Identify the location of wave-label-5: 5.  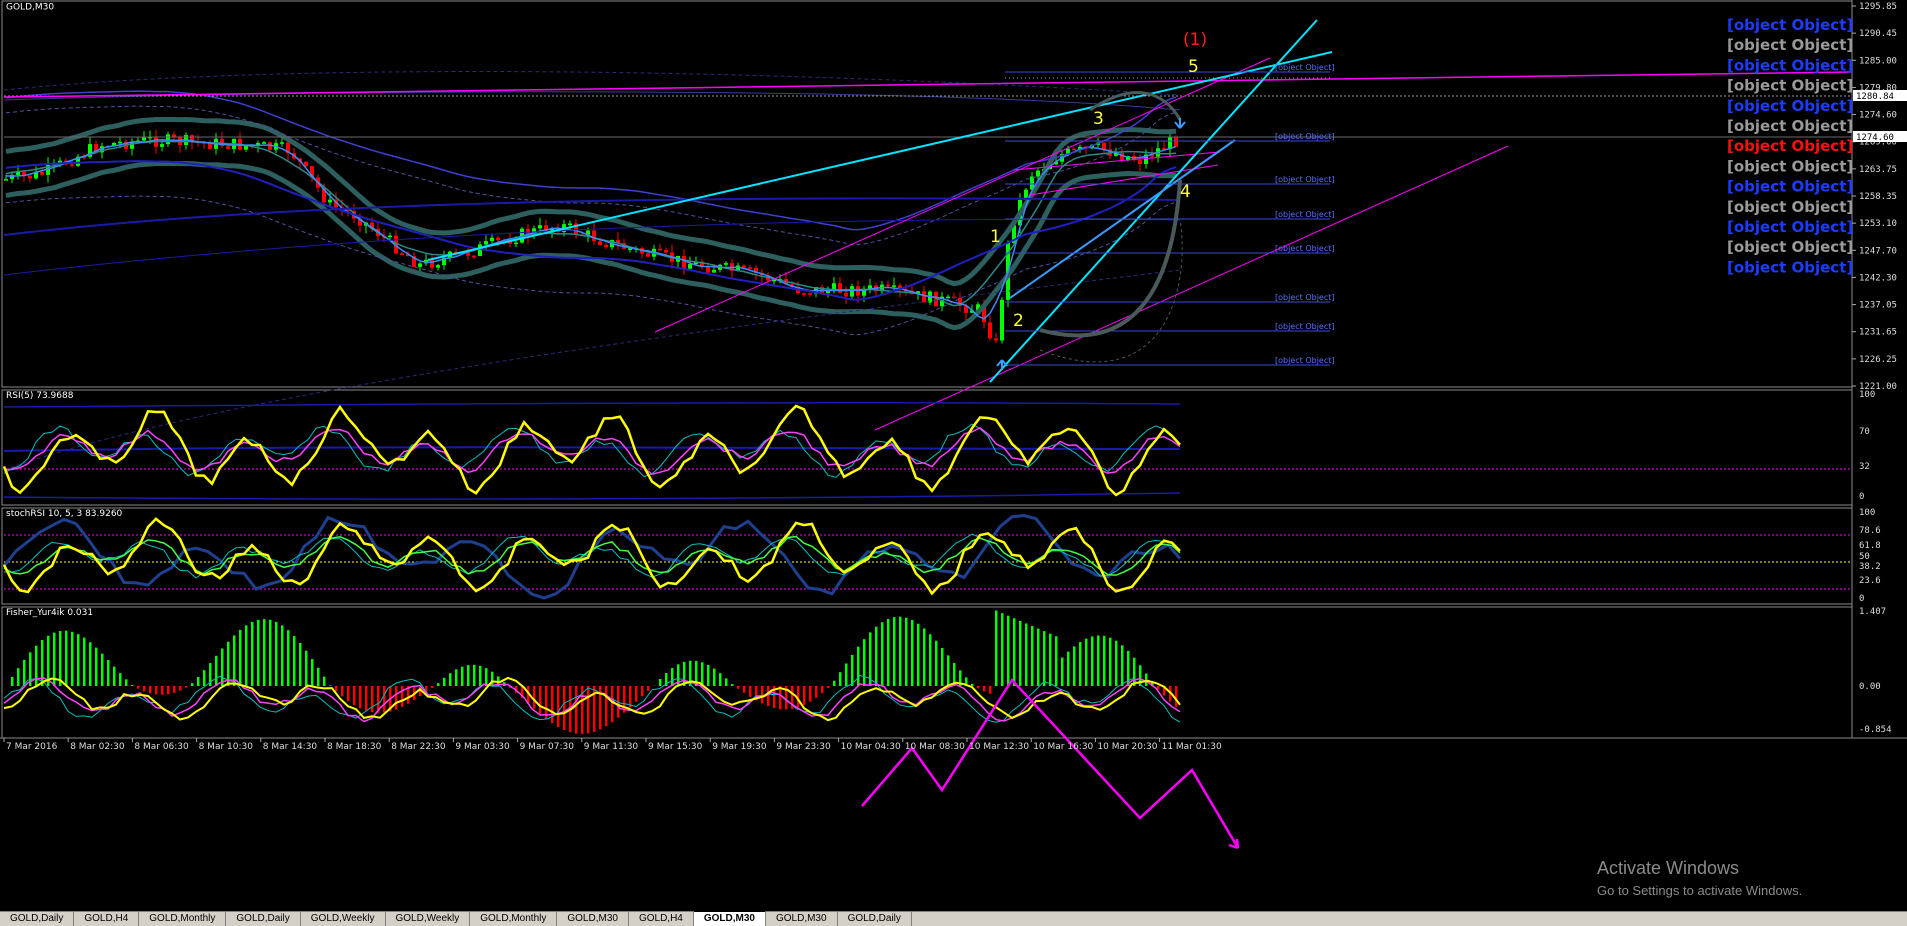
(1193, 67).